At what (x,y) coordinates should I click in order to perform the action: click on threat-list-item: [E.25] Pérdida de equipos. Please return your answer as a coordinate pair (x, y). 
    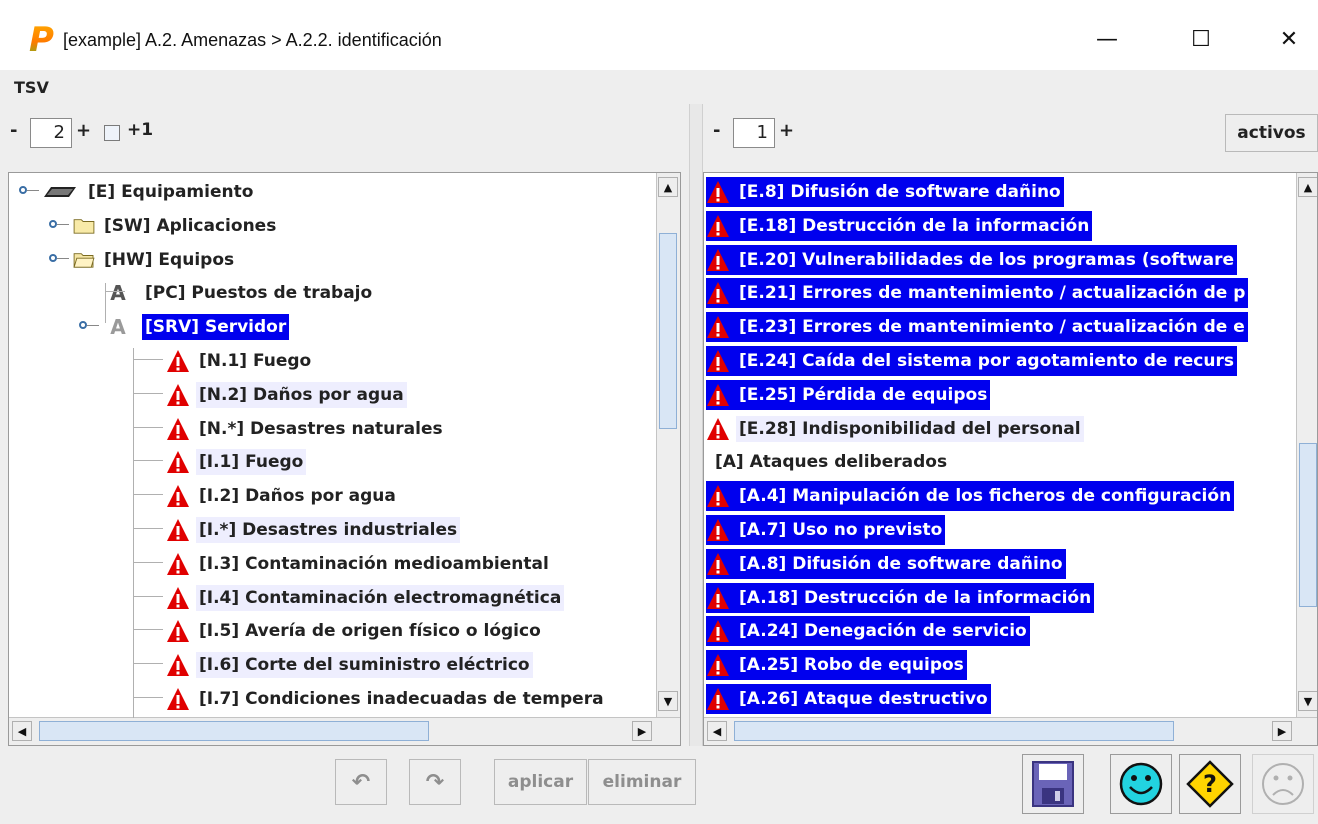
    Looking at the image, I should click on (848, 394).